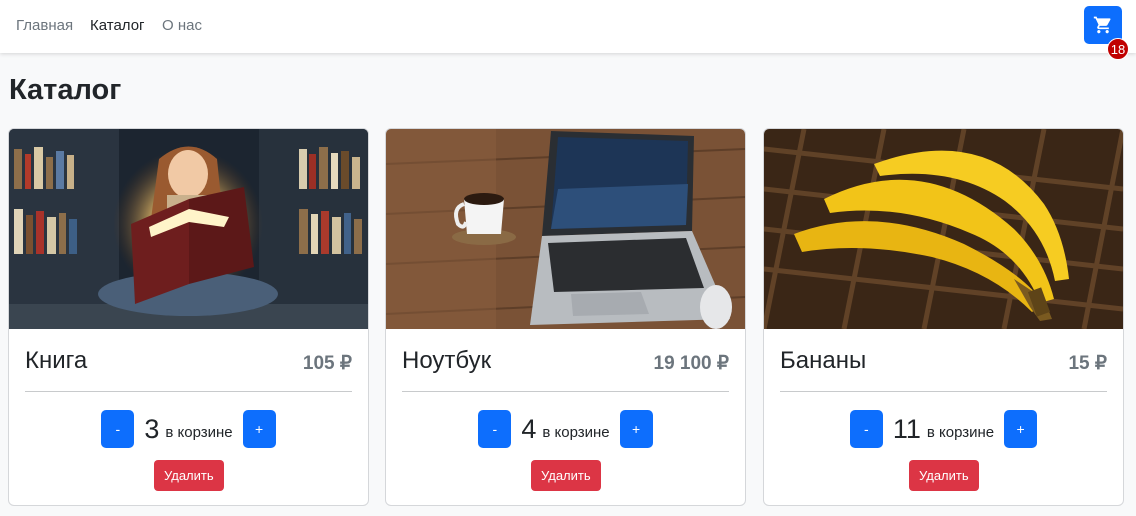 The image size is (1136, 516). I want to click on quantity-value: 11, so click(906, 428).